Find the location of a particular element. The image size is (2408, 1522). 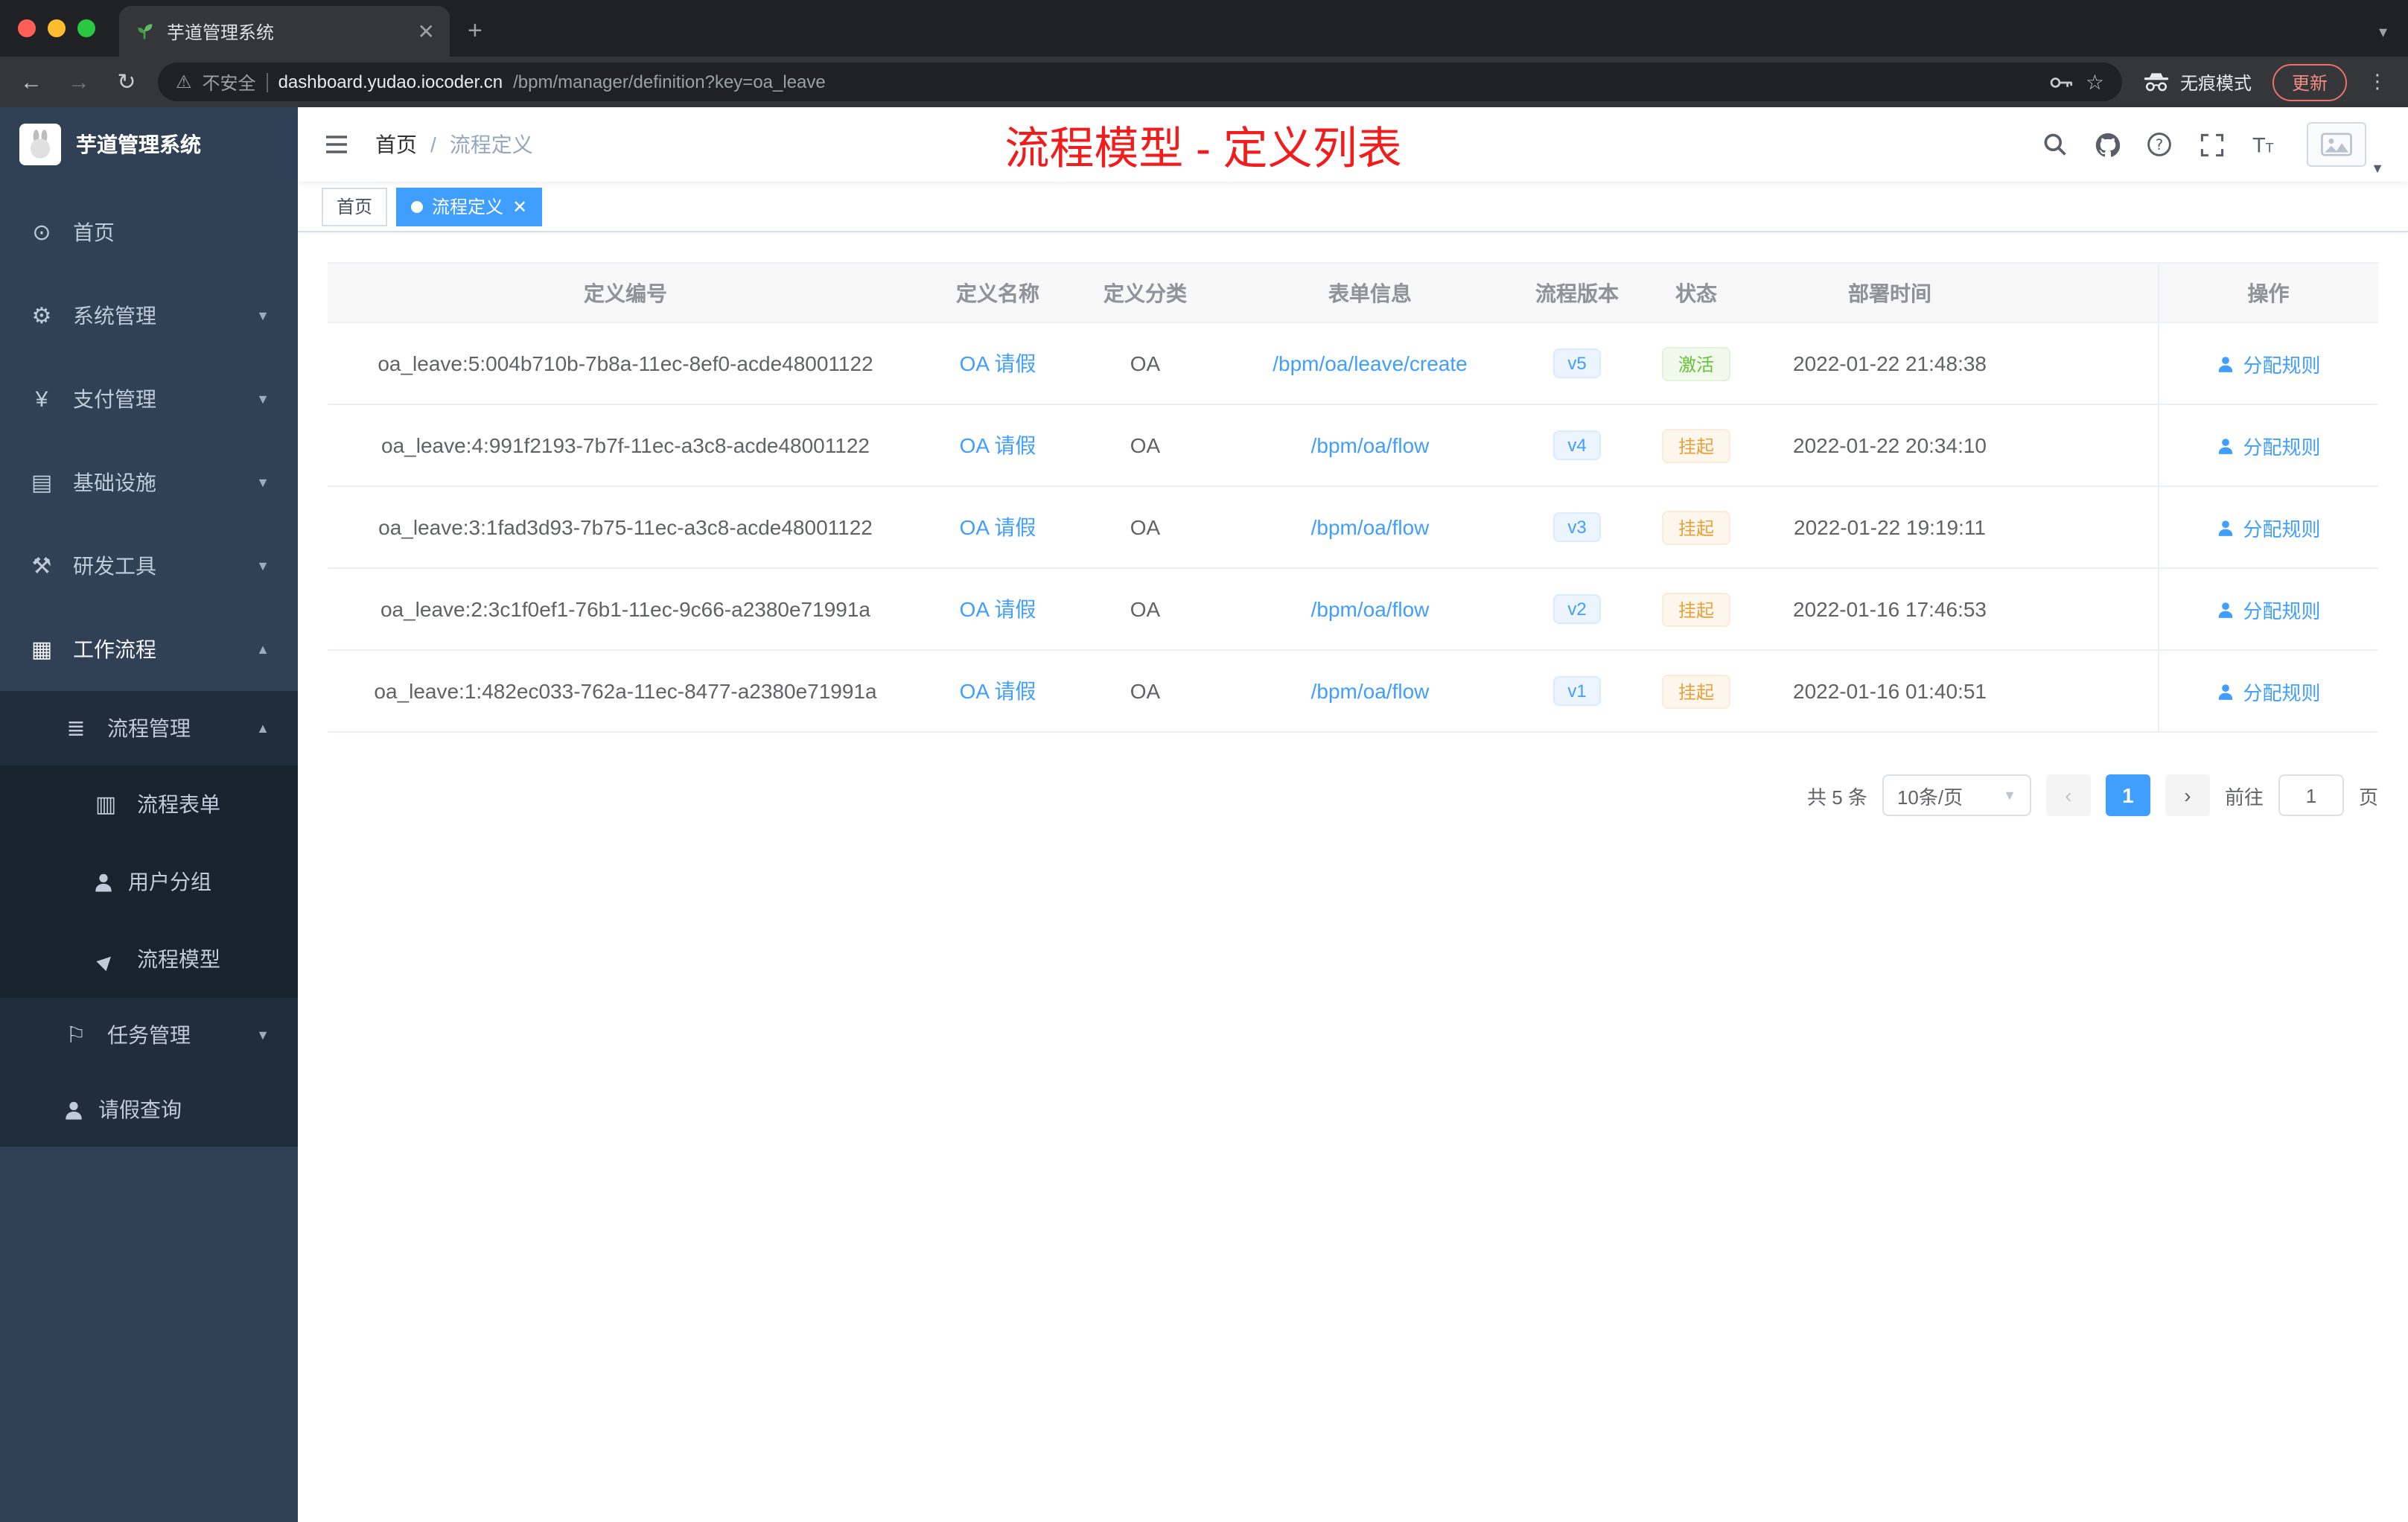

logo-avatar is located at coordinates (40, 144).